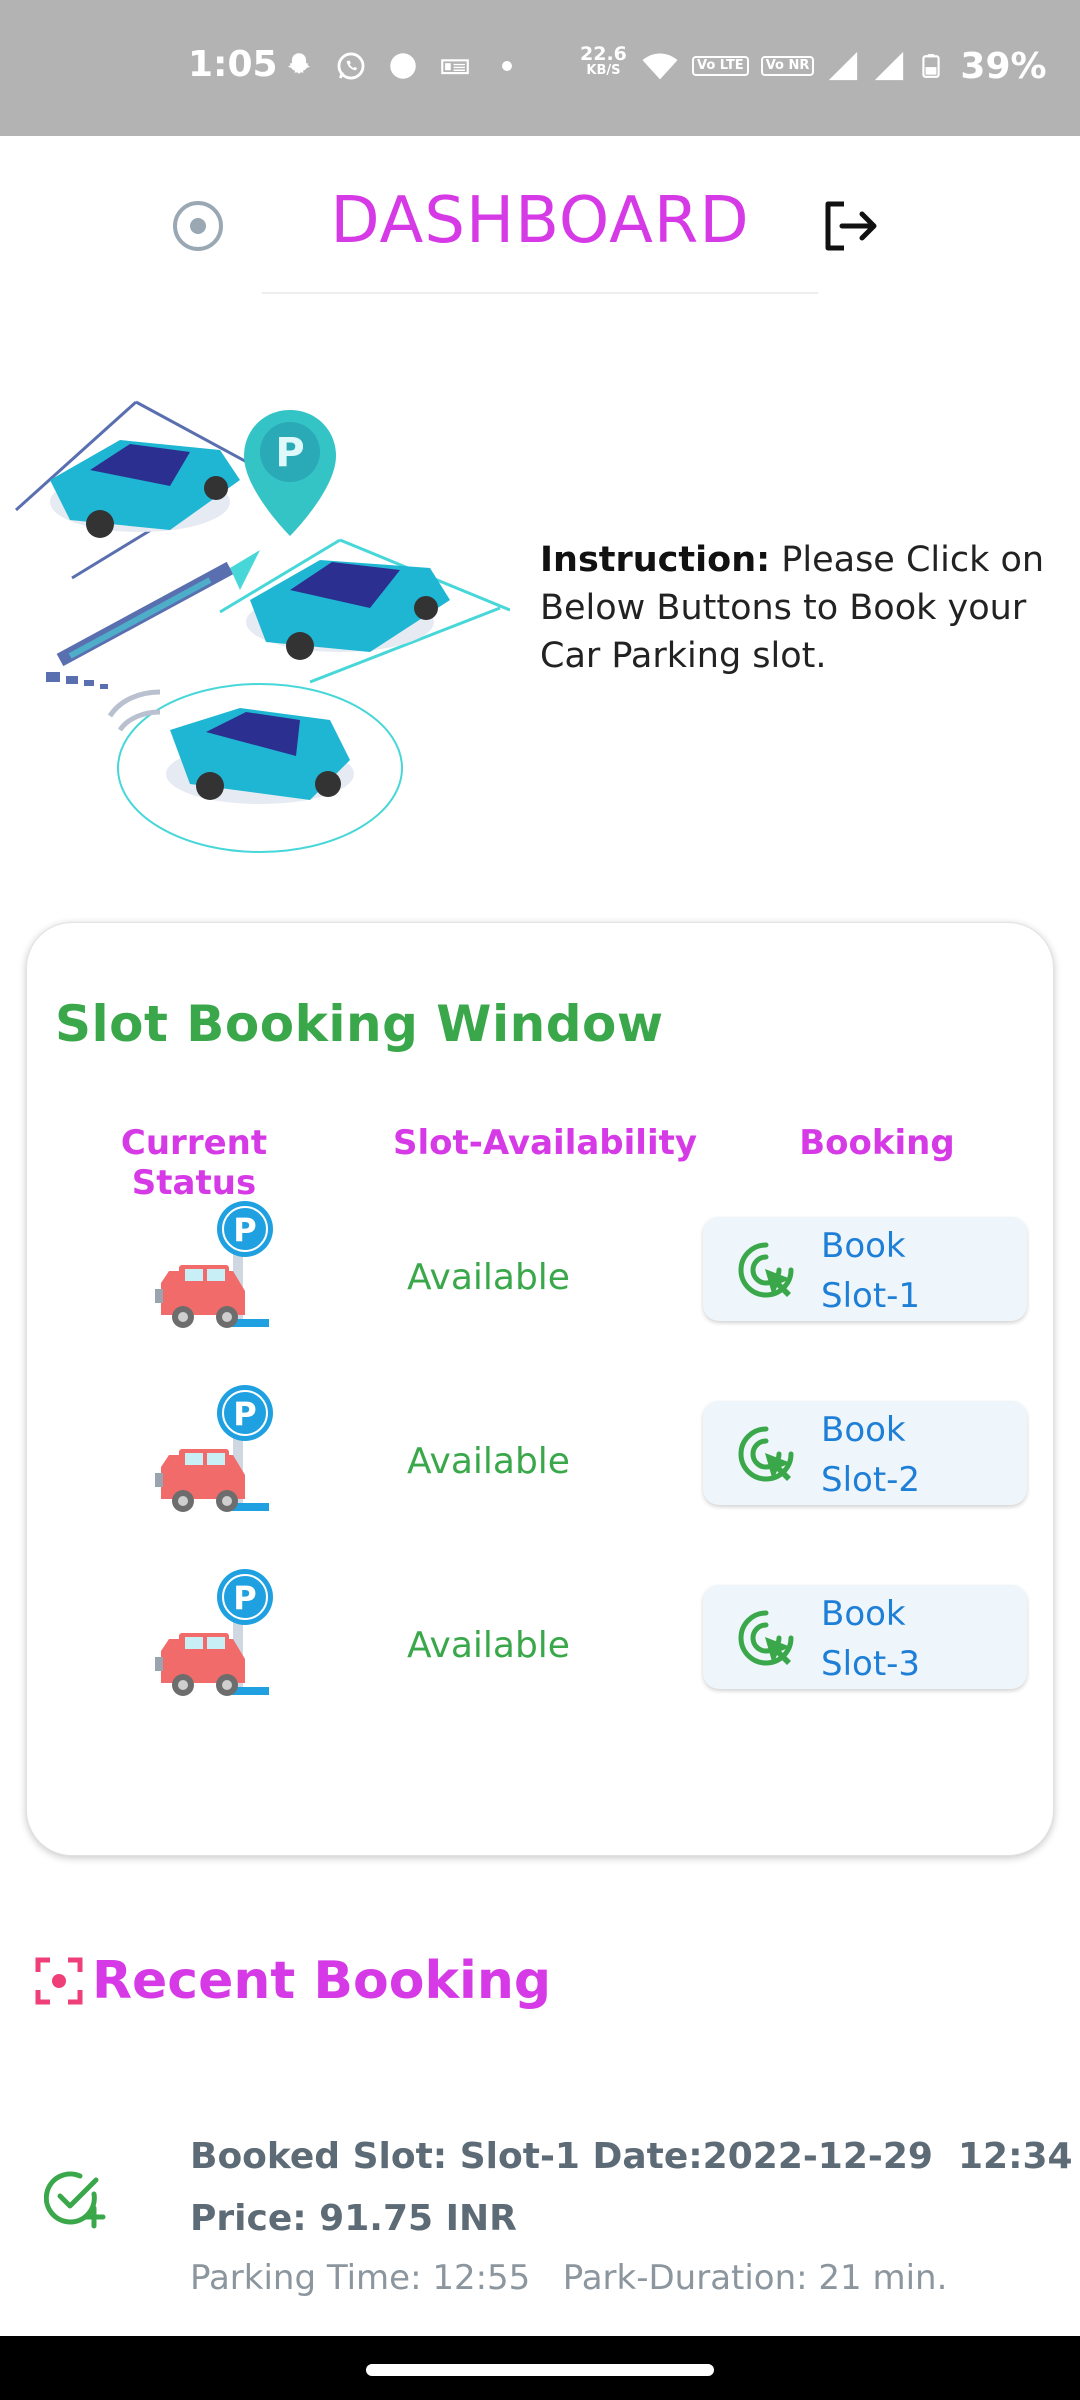 The height and width of the screenshot is (2400, 1080). What do you see at coordinates (545, 1143) in the screenshot?
I see `column-slot-availability: Slot-Availability` at bounding box center [545, 1143].